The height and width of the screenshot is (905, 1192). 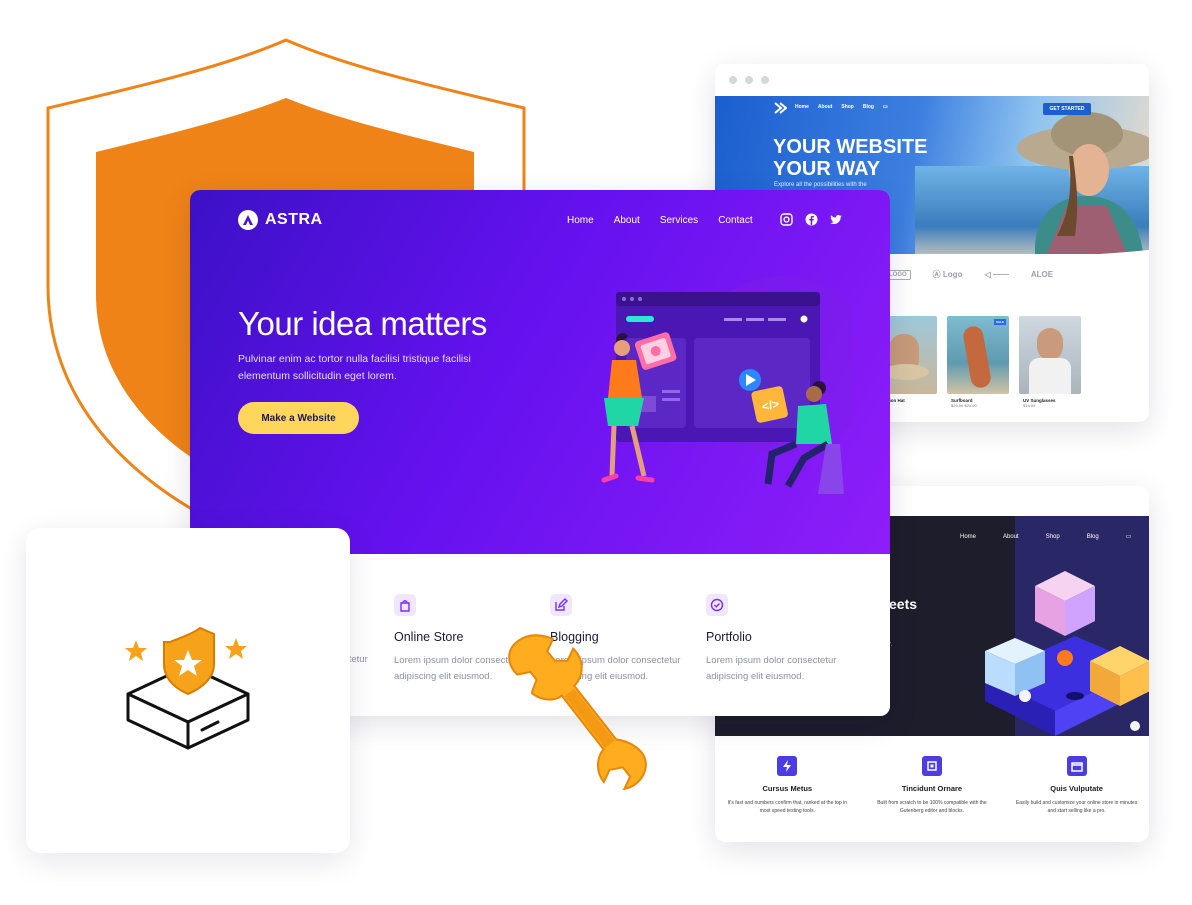 I want to click on wrench-icon, so click(x=577, y=712).